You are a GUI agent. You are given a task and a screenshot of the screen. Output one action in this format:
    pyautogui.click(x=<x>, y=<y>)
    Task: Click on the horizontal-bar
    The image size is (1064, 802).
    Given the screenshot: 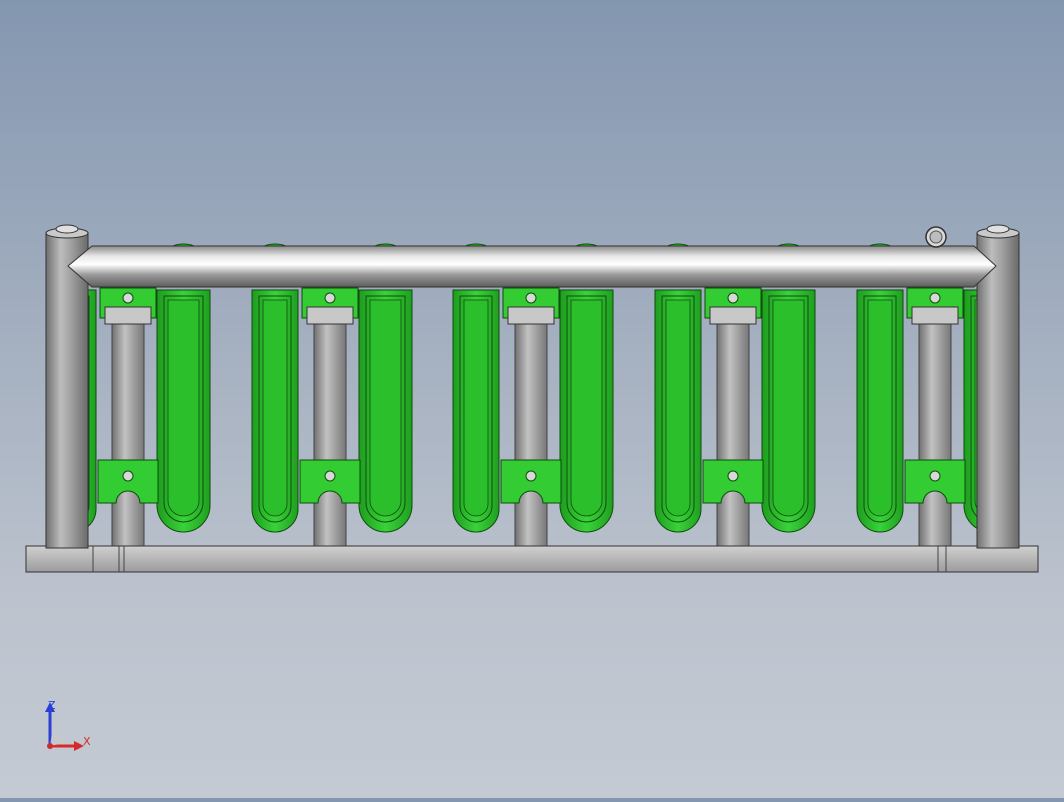 What is the action you would take?
    pyautogui.click(x=532, y=266)
    